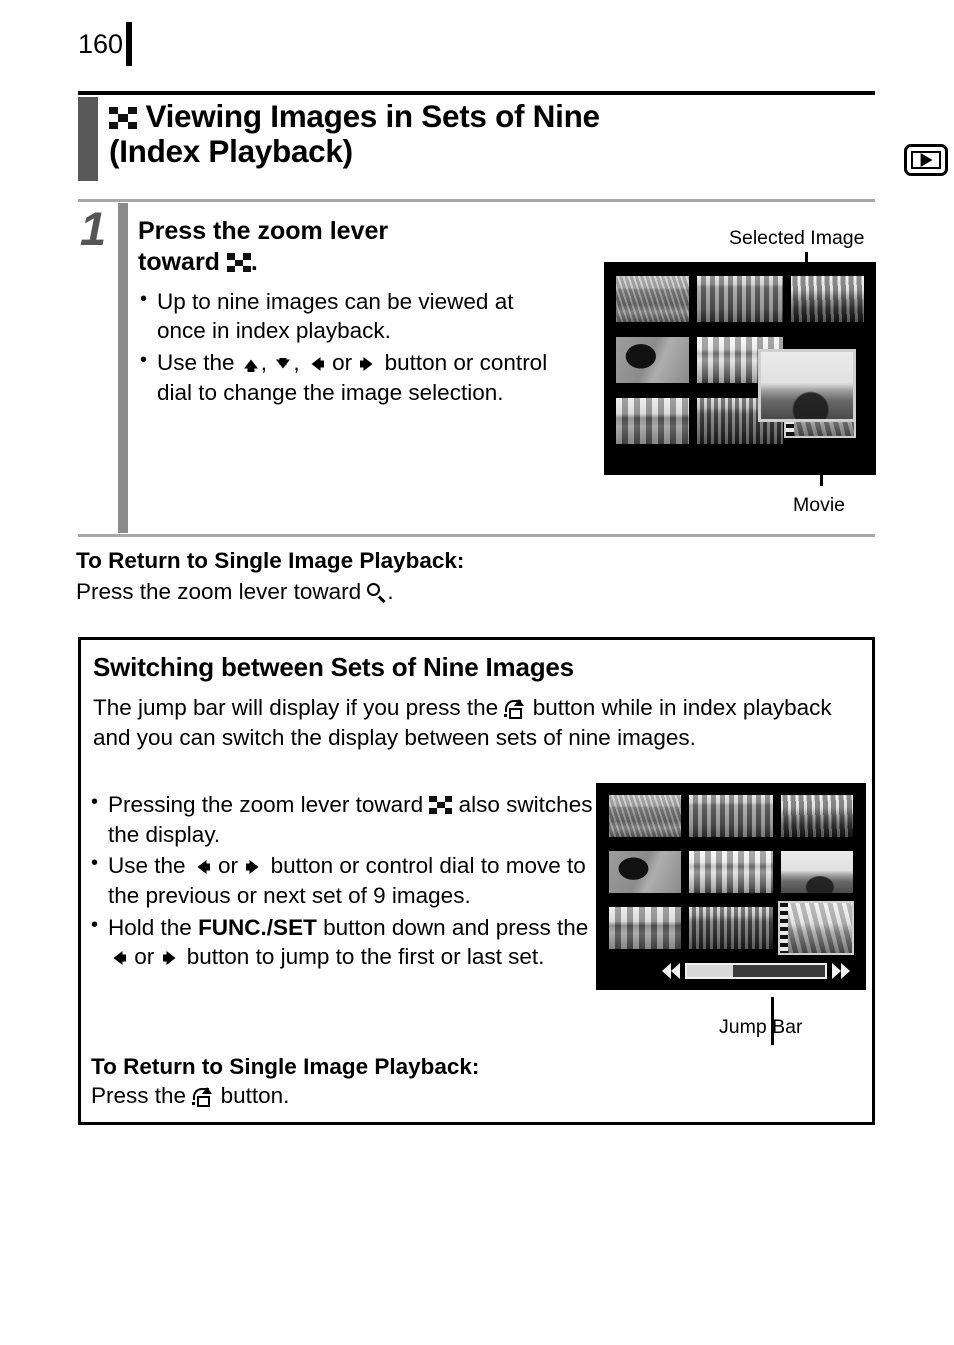 This screenshot has height=1345, width=954. What do you see at coordinates (228, 866) in the screenshot?
I see `bullet-prev-next-t2: or` at bounding box center [228, 866].